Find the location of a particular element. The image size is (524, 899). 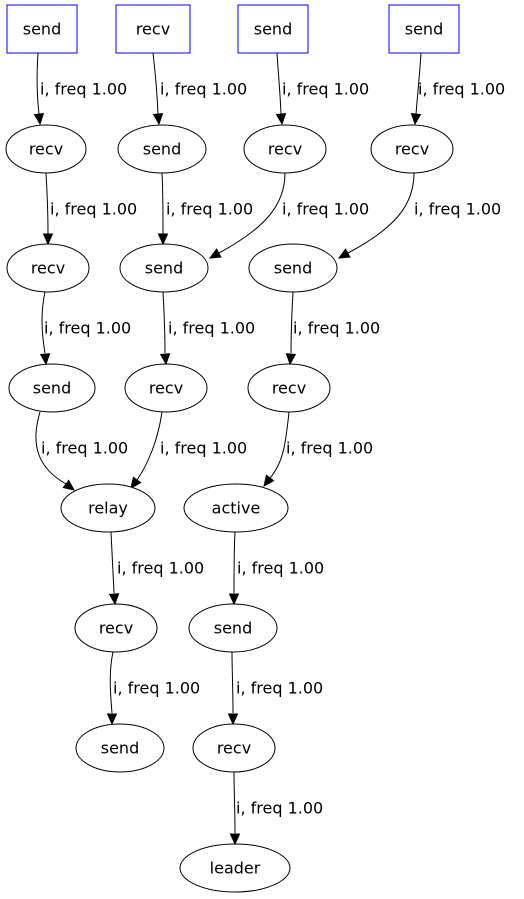

node-c2: recv is located at coordinates (166, 388).